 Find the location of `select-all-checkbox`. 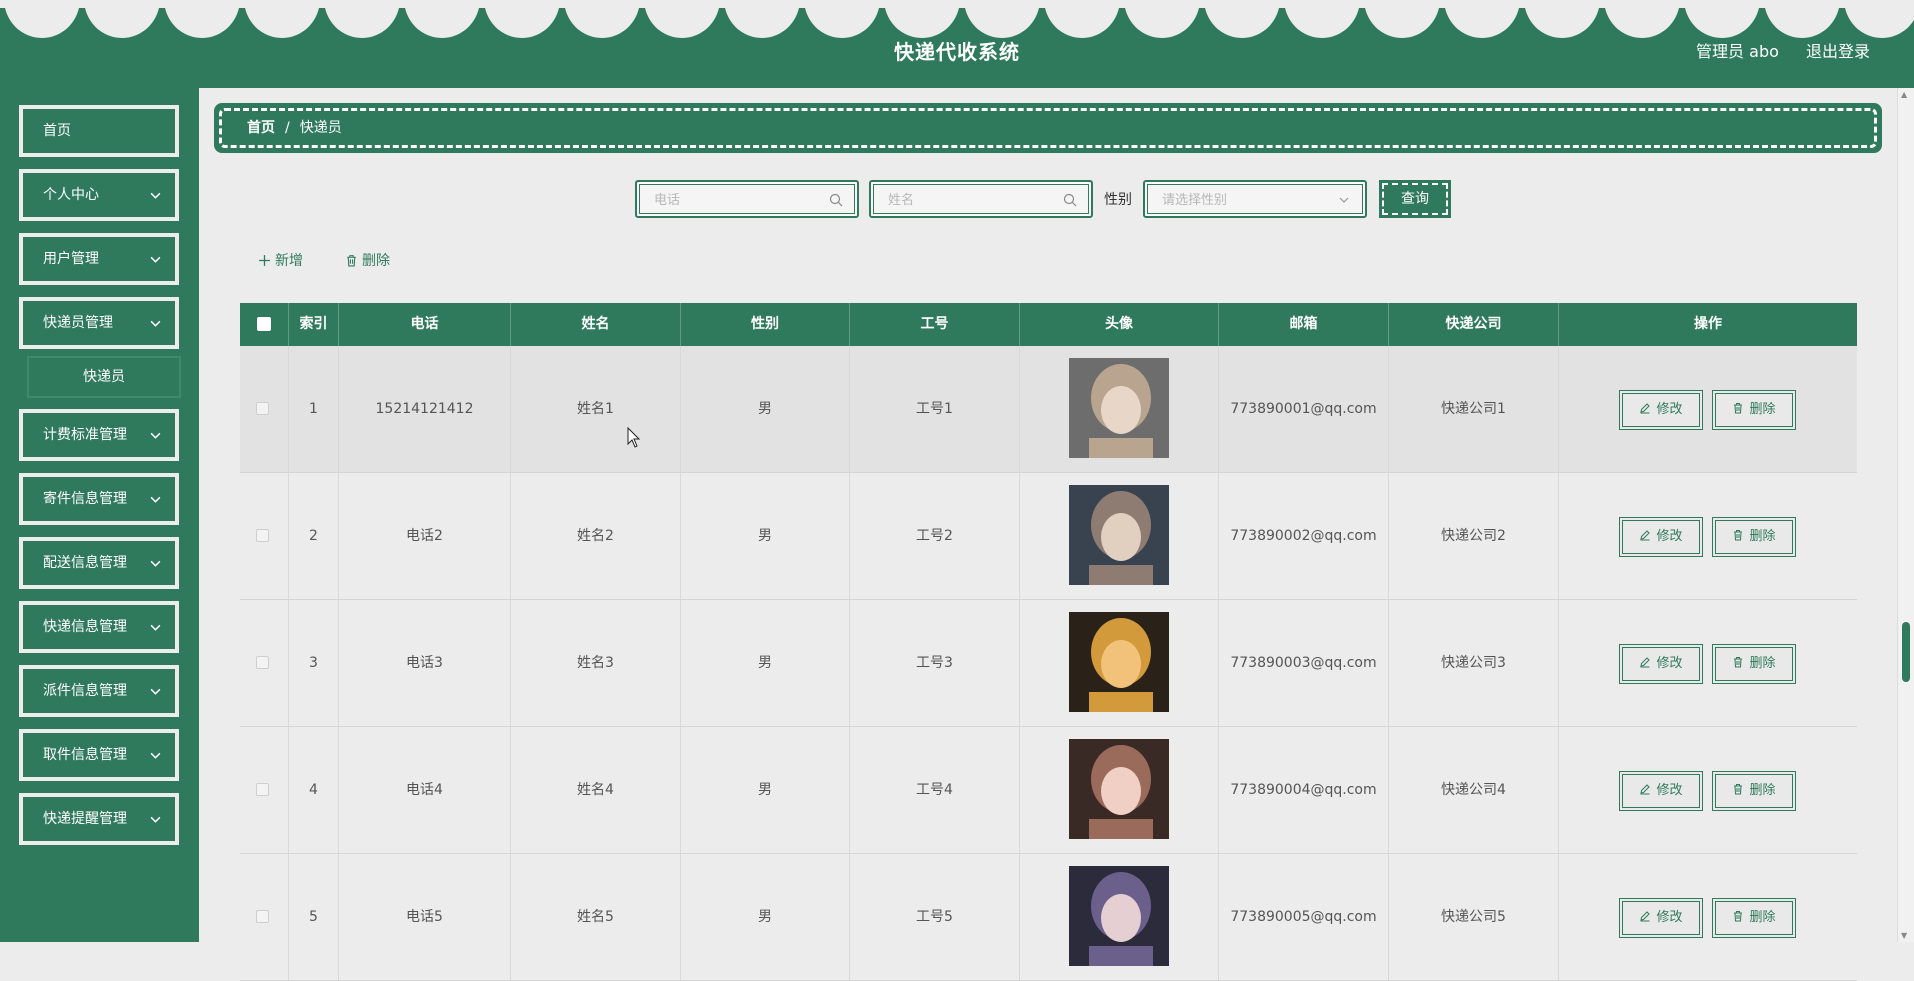

select-all-checkbox is located at coordinates (264, 324).